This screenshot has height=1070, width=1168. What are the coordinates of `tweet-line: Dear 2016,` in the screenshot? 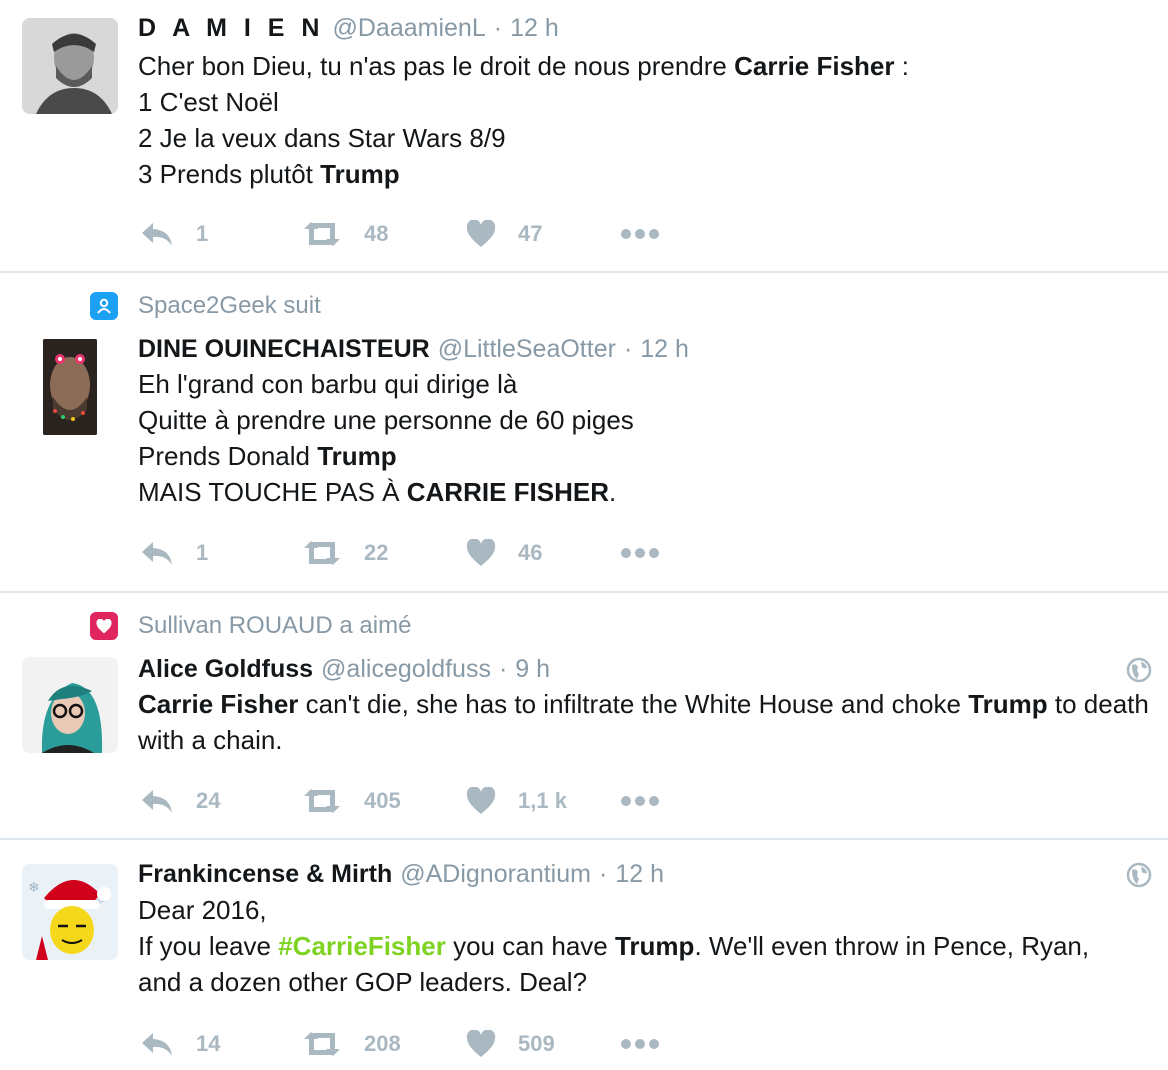 It's located at (646, 910).